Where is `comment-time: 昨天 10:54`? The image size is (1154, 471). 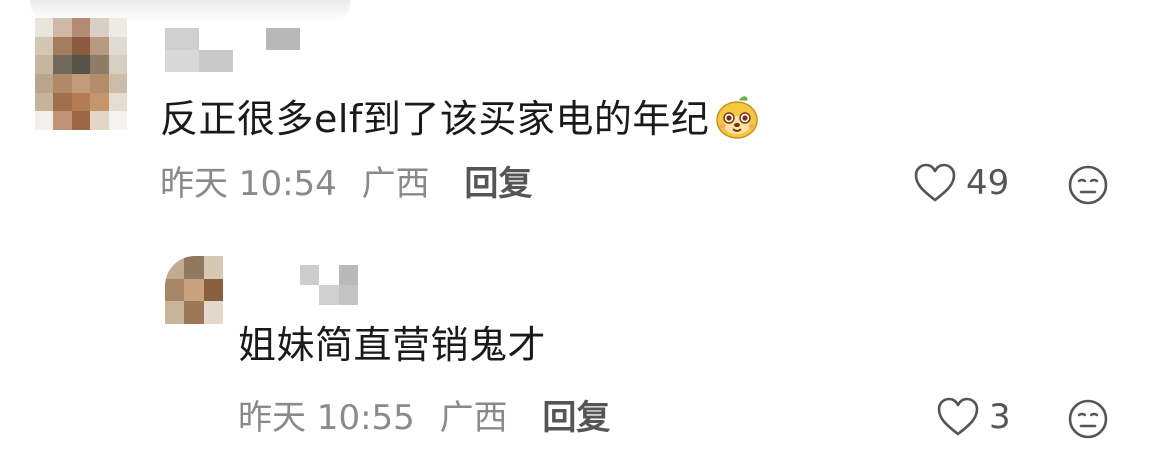 comment-time: 昨天 10:54 is located at coordinates (248, 184).